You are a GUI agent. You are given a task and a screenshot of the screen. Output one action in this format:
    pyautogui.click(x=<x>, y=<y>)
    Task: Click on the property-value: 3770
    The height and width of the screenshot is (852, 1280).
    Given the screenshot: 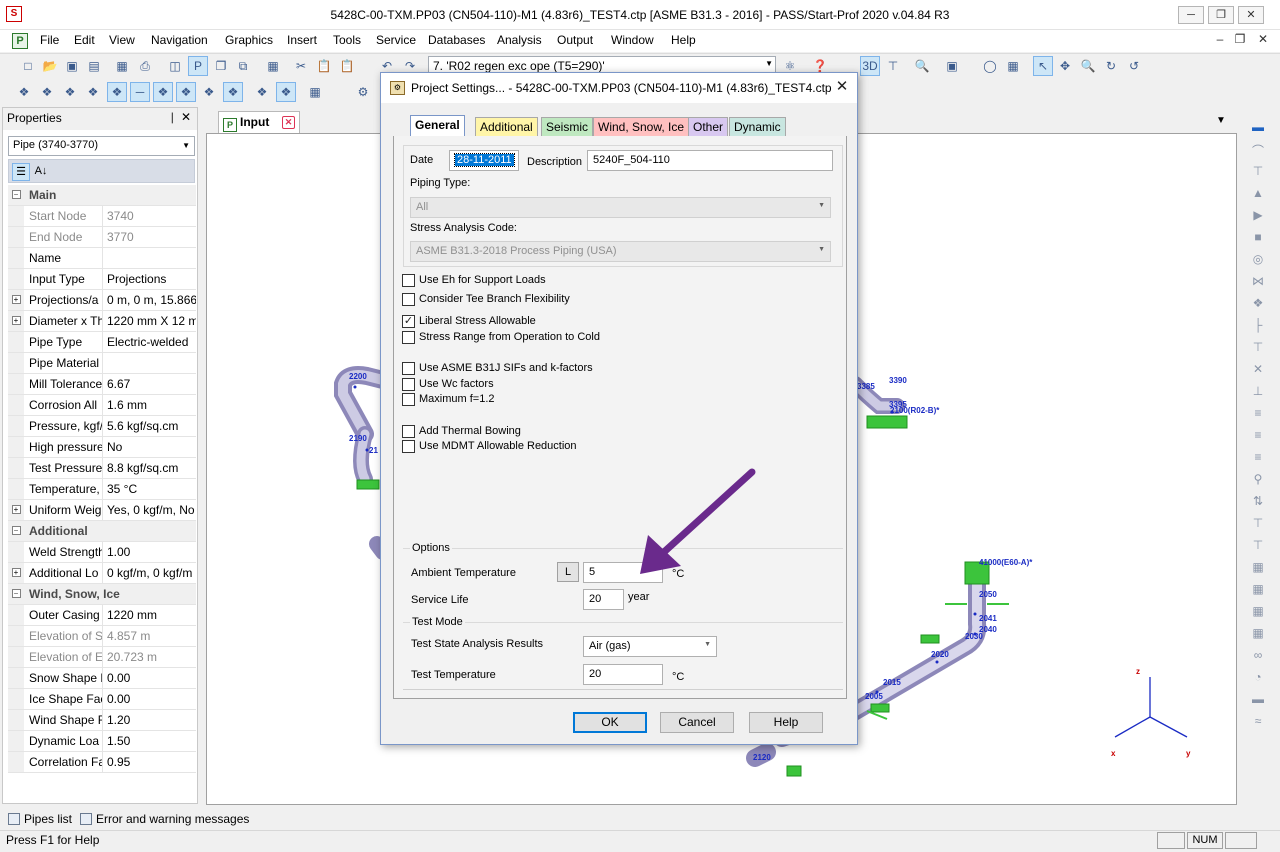 What is the action you would take?
    pyautogui.click(x=150, y=237)
    